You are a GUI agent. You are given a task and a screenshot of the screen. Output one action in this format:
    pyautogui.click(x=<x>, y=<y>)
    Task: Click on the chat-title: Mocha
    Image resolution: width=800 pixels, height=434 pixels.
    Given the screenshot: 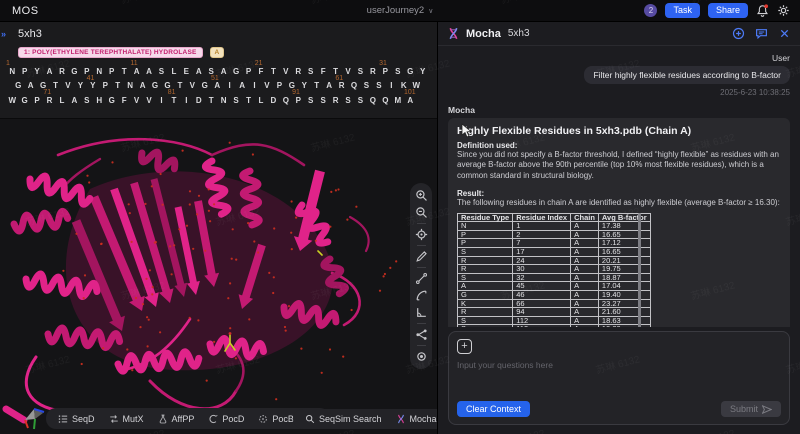 What is the action you would take?
    pyautogui.click(x=483, y=33)
    